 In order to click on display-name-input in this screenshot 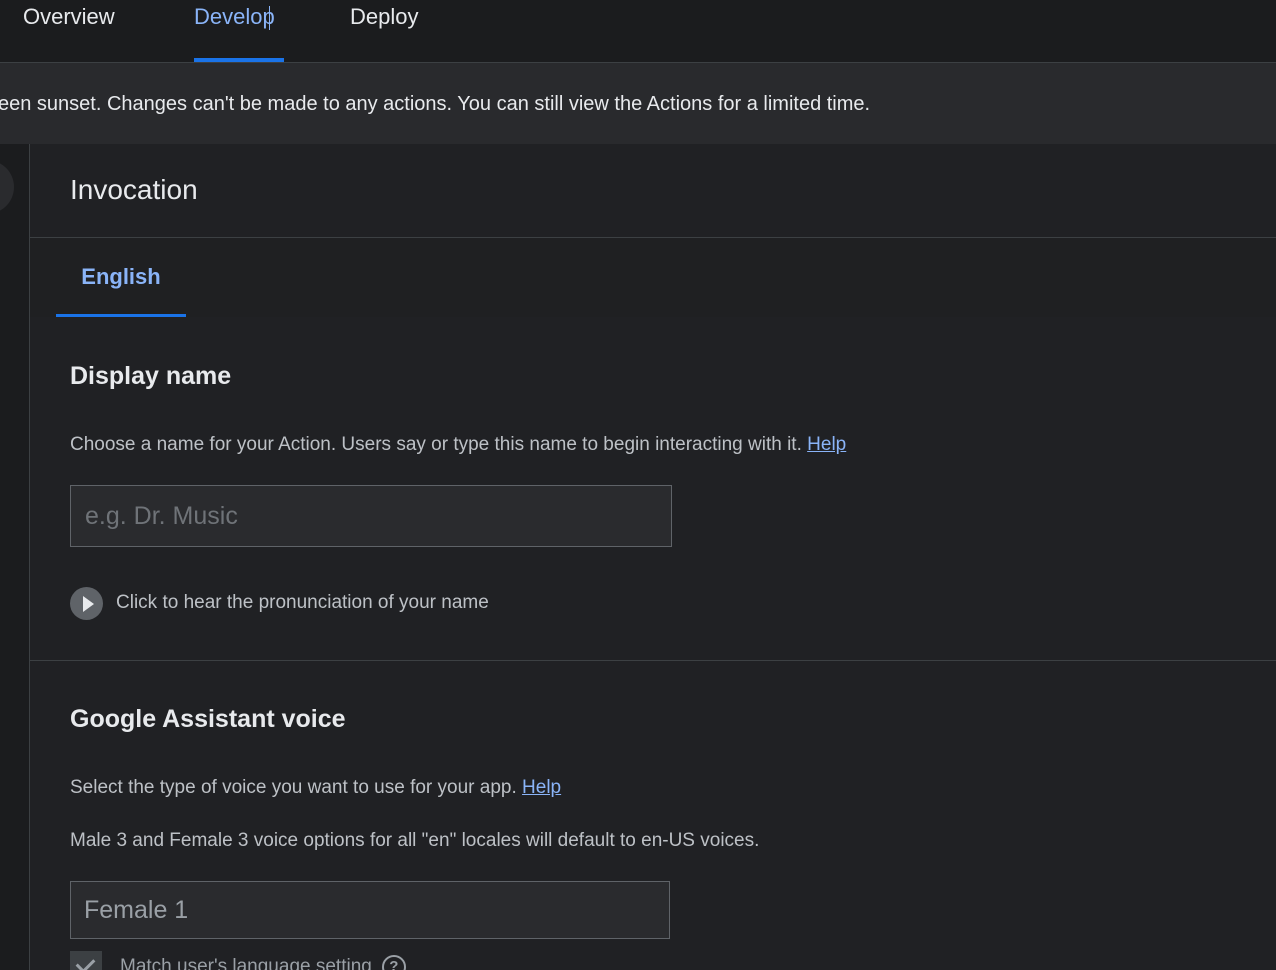, I will do `click(371, 516)`.